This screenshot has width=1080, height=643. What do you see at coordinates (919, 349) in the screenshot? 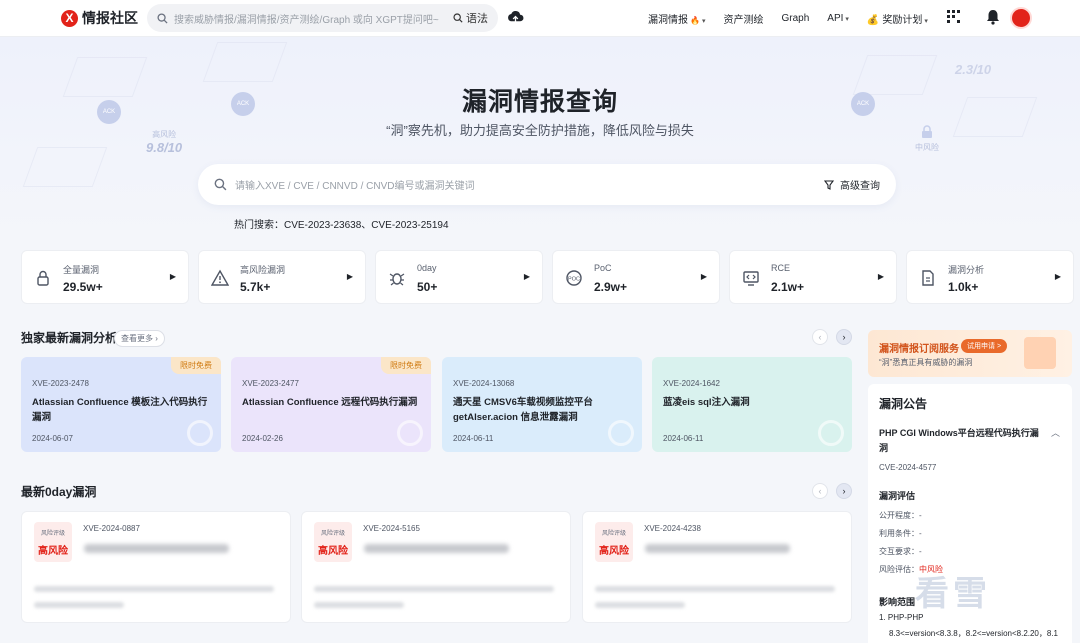
I see `banner-title: 漏洞情报订阅服务` at bounding box center [919, 349].